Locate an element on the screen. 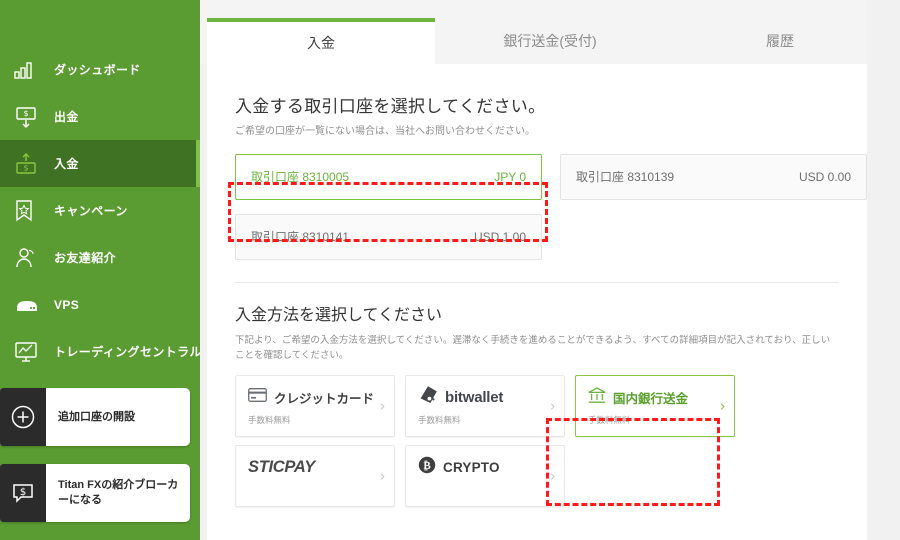 Image resolution: width=900 pixels, height=540 pixels. bank-icon is located at coordinates (597, 398).